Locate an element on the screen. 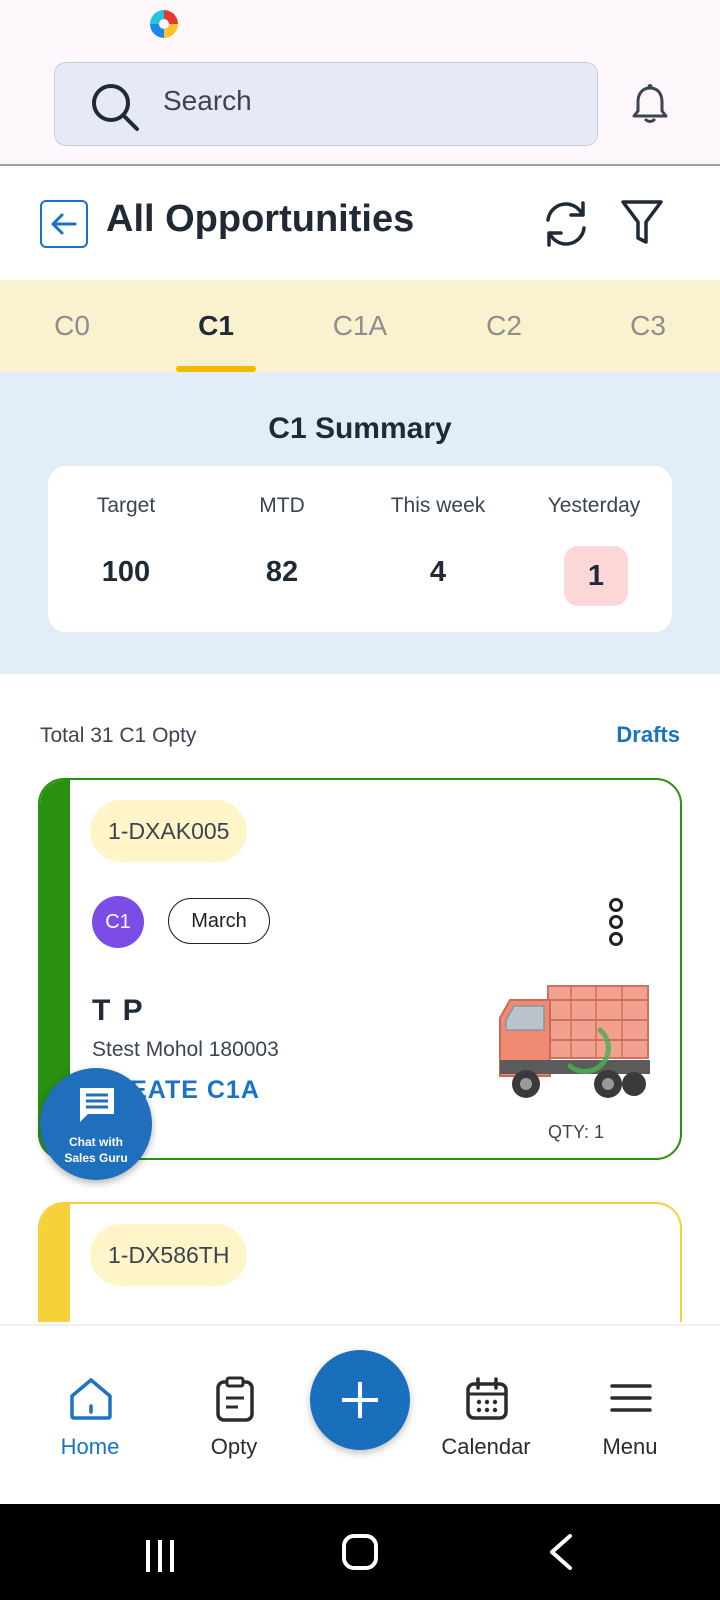  month-chip: March is located at coordinates (219, 921).